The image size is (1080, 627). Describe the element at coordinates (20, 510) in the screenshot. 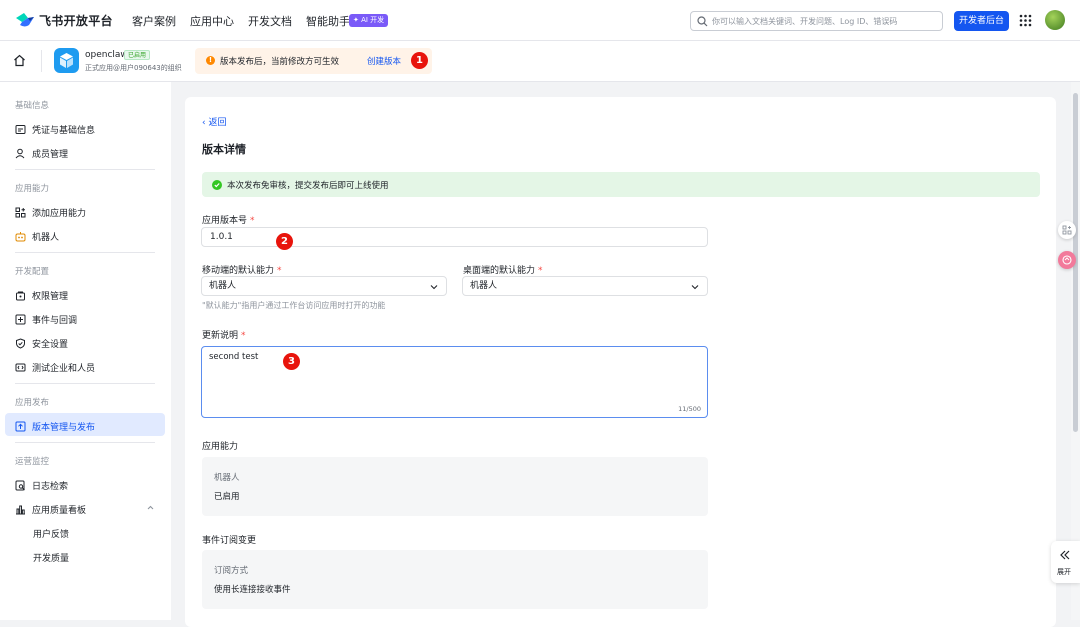

I see `bar-chart-icon` at that location.